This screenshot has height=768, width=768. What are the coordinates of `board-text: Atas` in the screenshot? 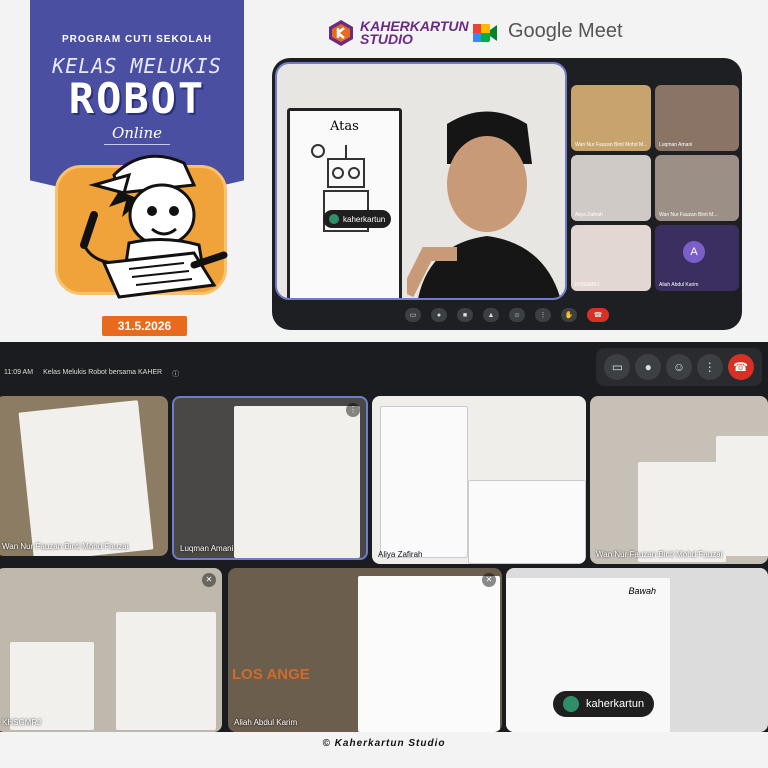 It's located at (344, 126).